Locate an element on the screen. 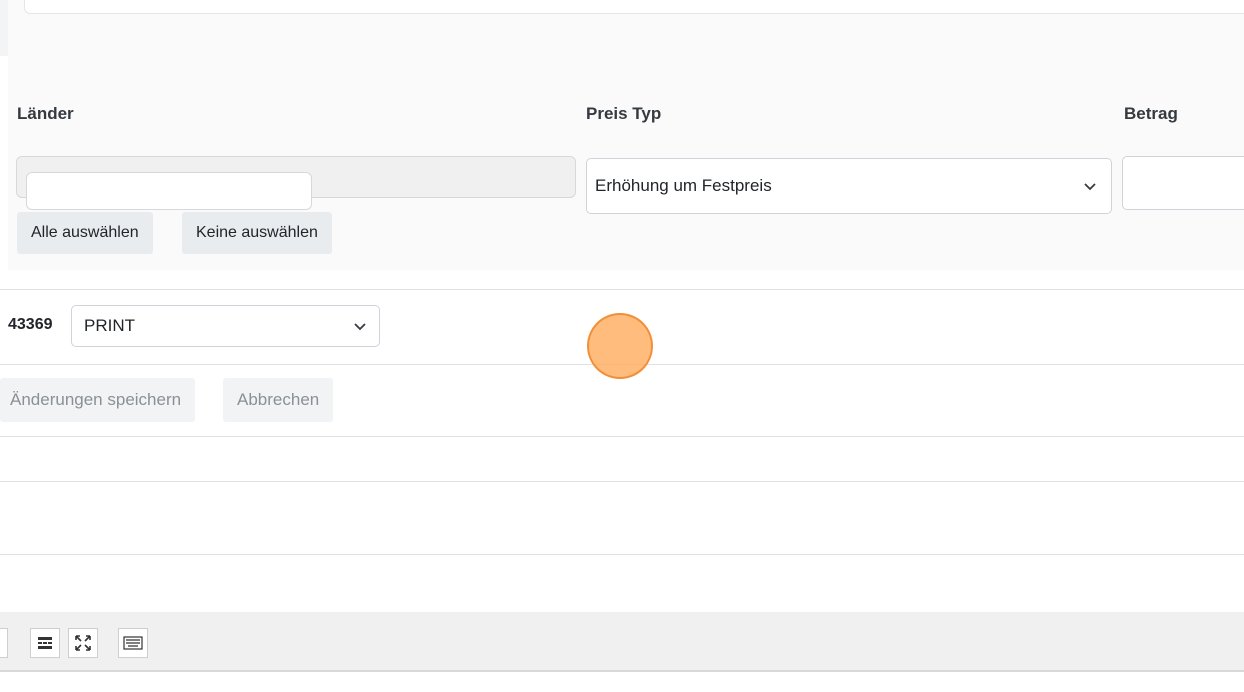 The image size is (1244, 692). top-field is located at coordinates (634, 7).